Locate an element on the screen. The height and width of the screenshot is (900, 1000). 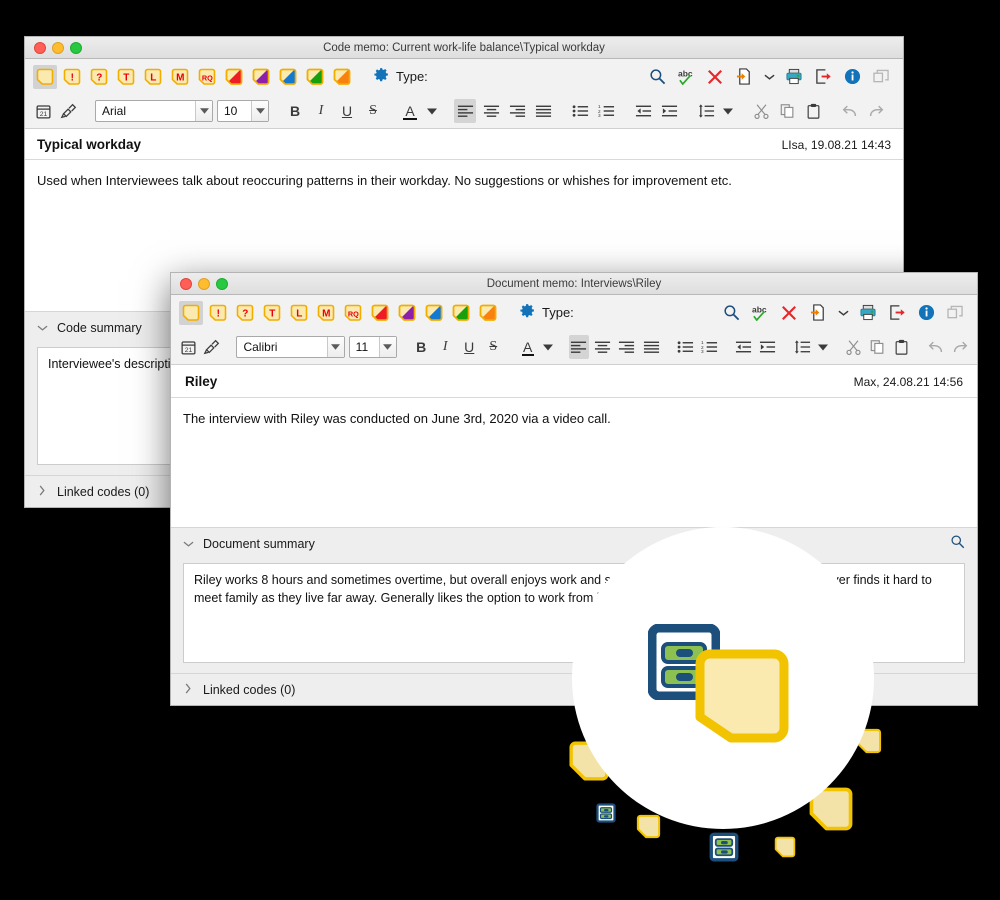
memo-type-important: ! is located at coordinates (218, 313).